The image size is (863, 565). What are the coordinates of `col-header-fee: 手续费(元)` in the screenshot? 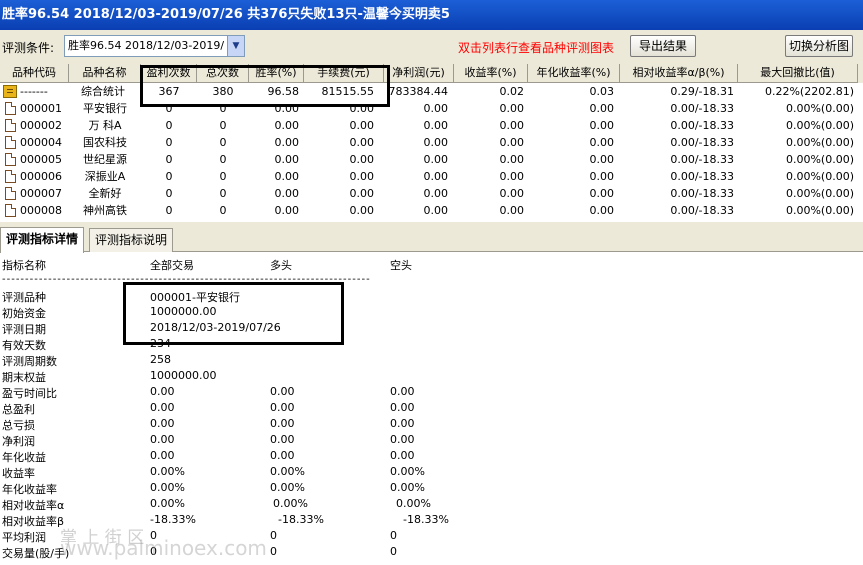 It's located at (344, 73).